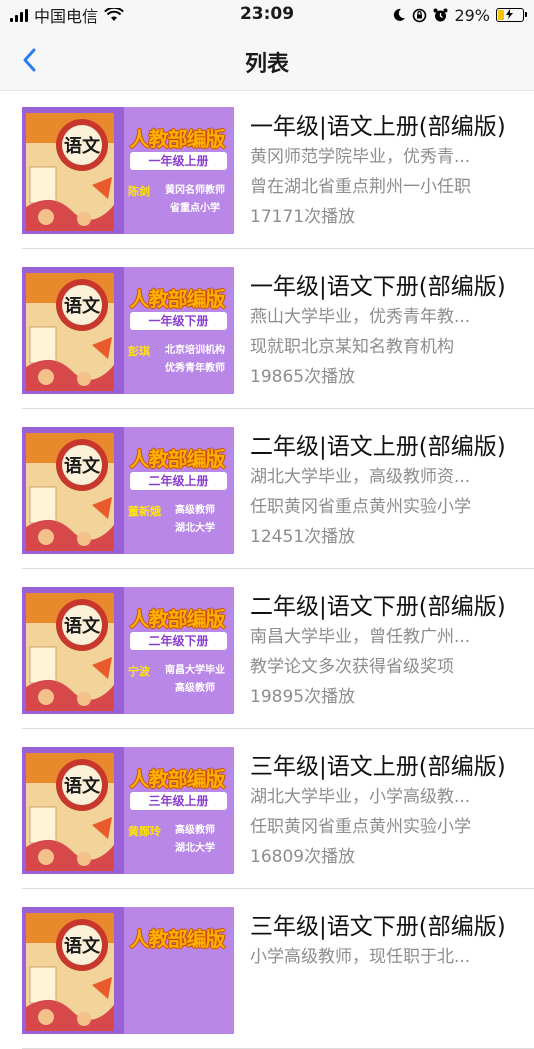 This screenshot has width=534, height=1049. Describe the element at coordinates (195, 190) in the screenshot. I see `teacher-description-line: 黄冈名师教师` at that location.